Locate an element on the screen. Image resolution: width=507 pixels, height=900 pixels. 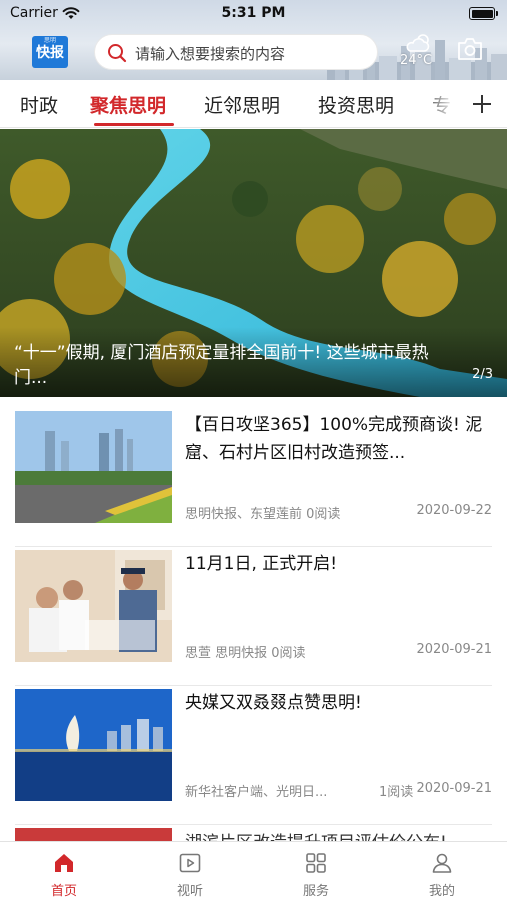
banner-page-counter: 2/3 is located at coordinates (482, 374).